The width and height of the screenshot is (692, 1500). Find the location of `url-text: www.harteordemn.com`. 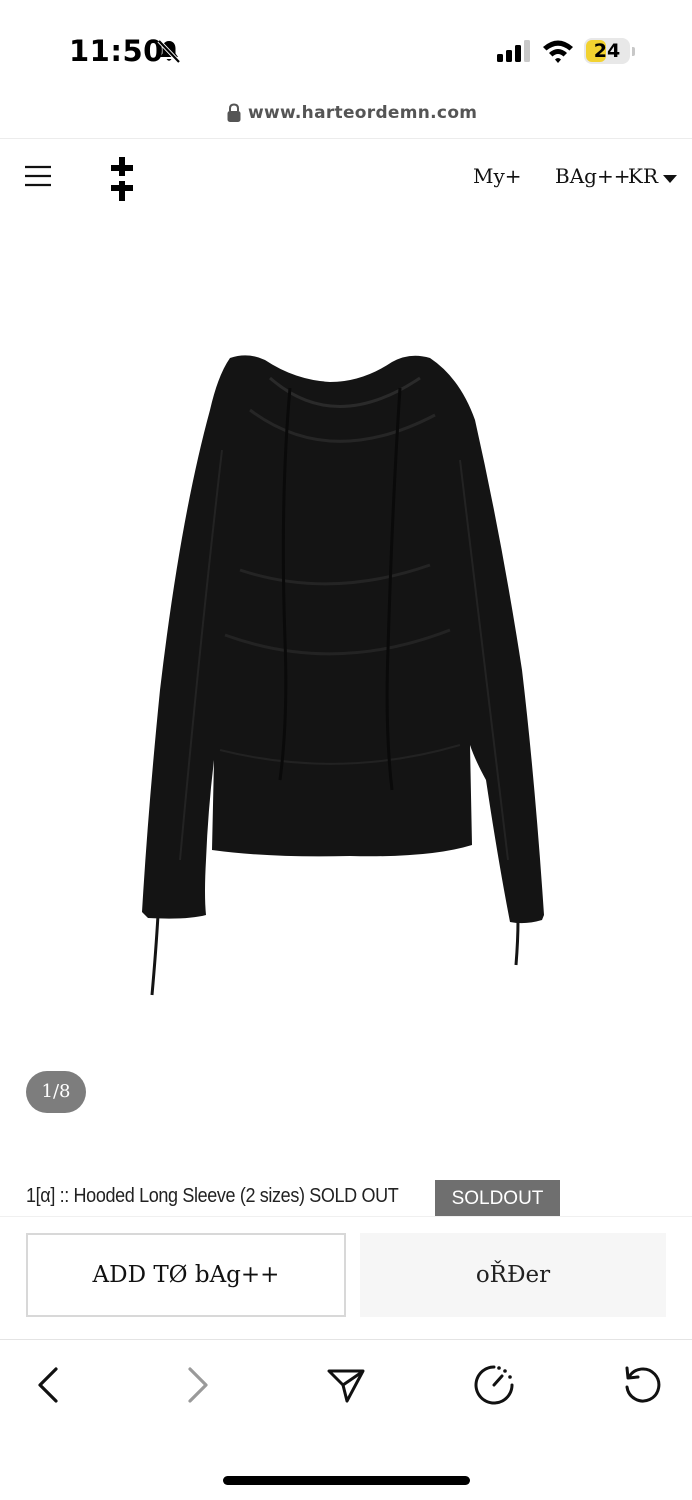

url-text: www.harteordemn.com is located at coordinates (362, 113).